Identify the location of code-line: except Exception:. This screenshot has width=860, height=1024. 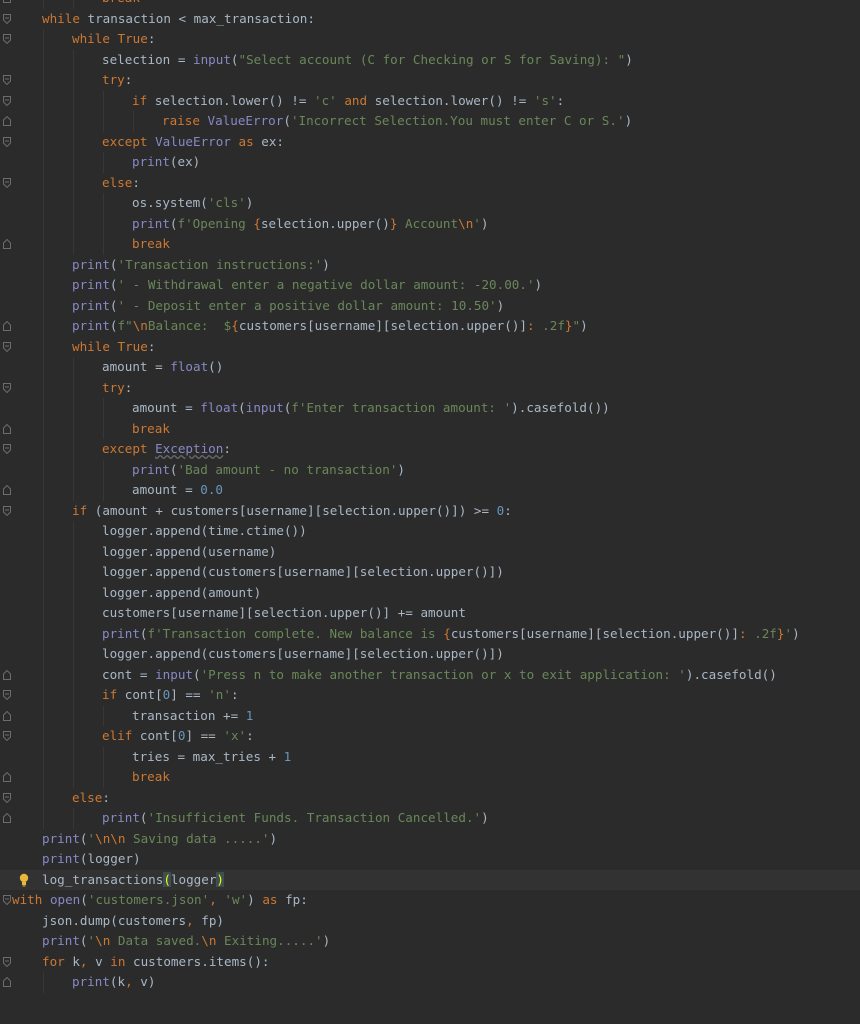
(430, 449).